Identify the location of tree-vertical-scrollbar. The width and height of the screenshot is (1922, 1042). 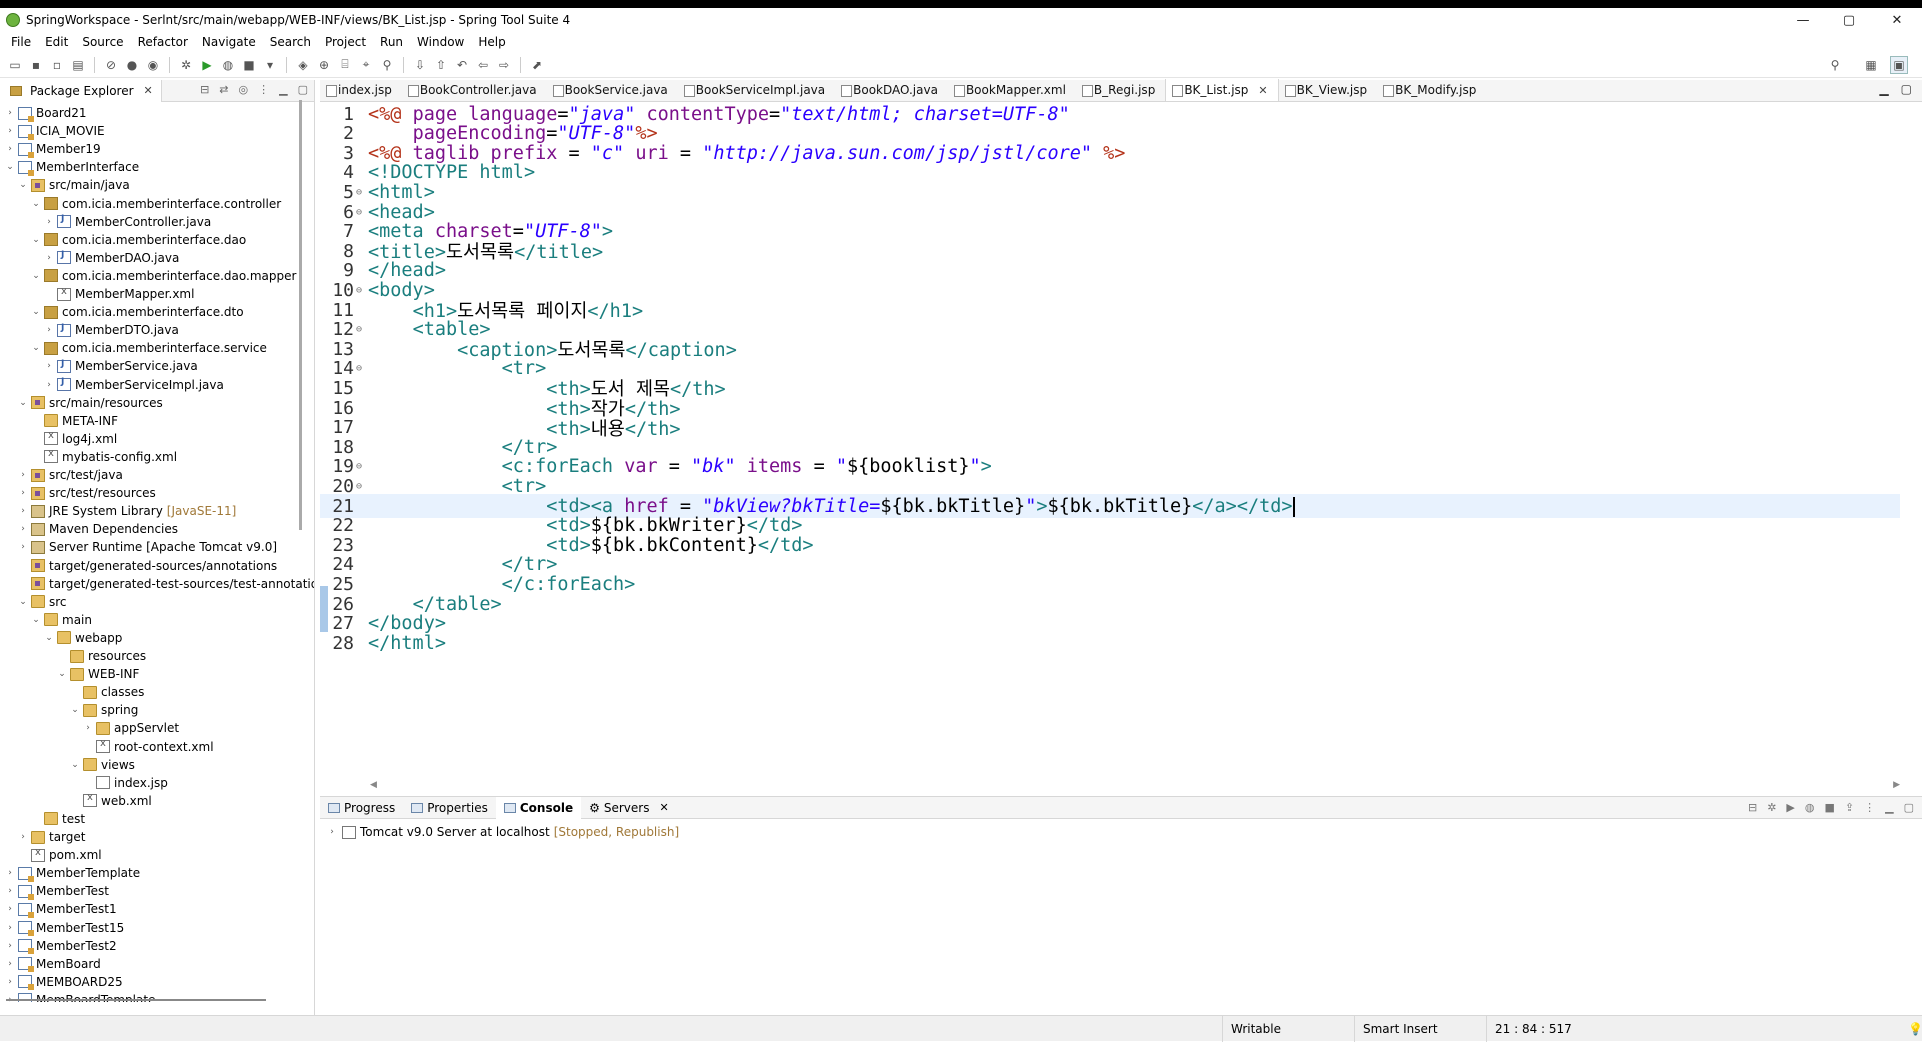
(300, 315).